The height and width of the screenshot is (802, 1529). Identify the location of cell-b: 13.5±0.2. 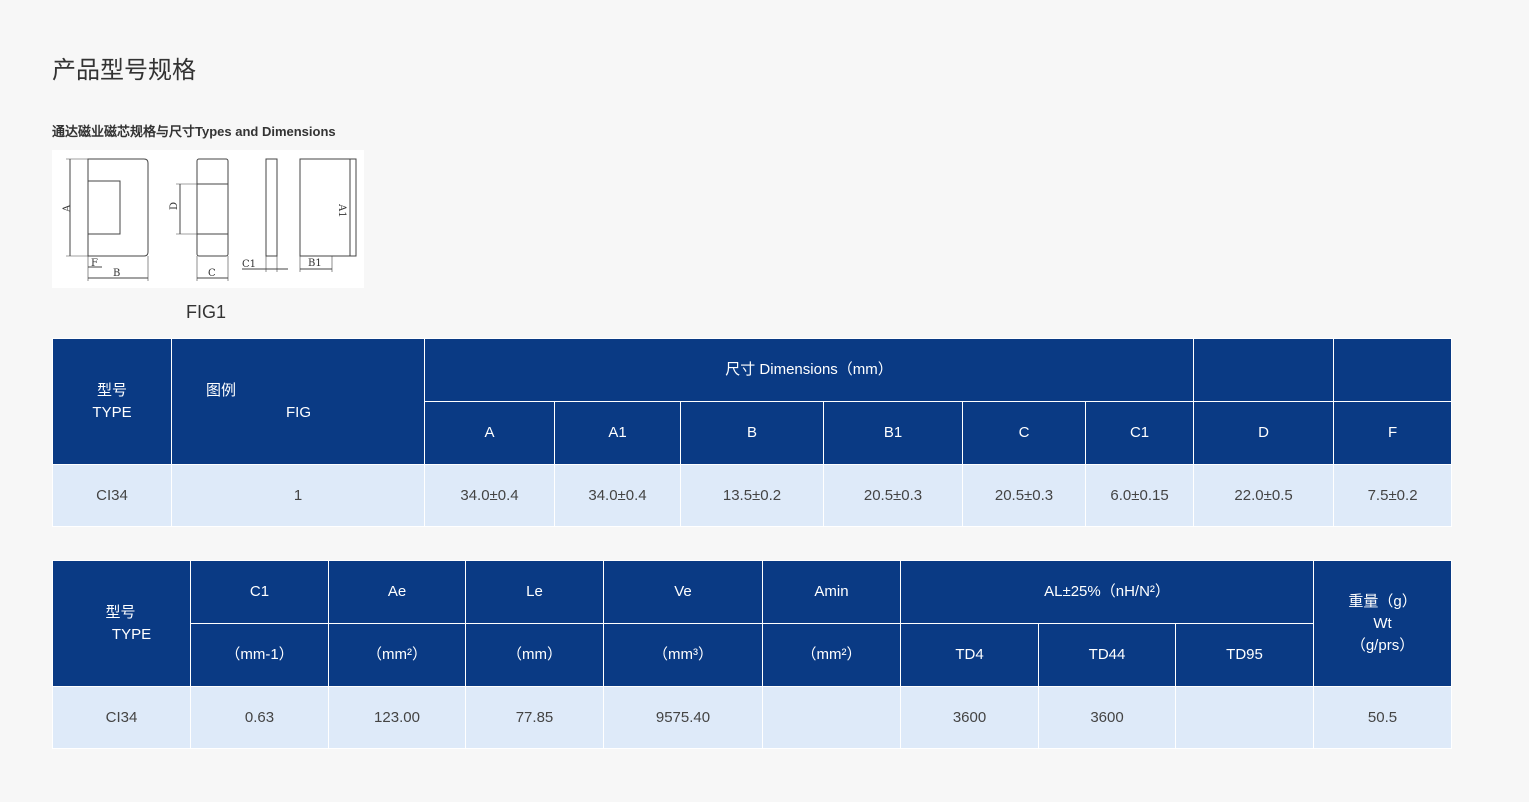
(752, 495).